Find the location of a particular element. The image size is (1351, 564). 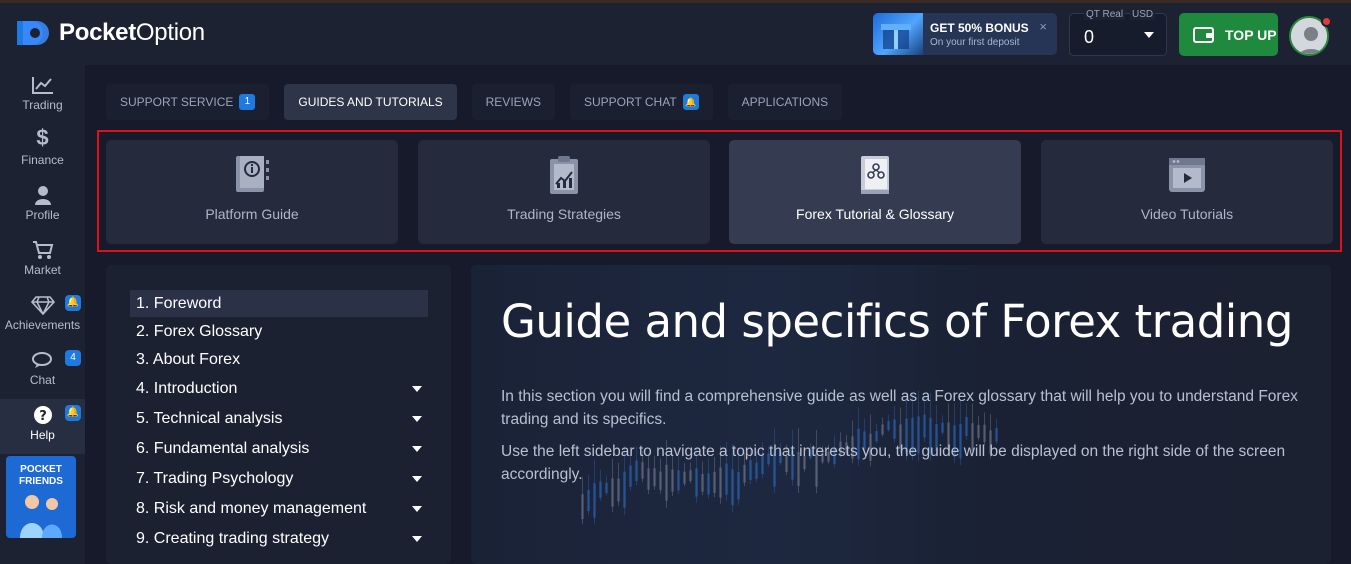

toc-item-label: 4. Introduction is located at coordinates (187, 388).